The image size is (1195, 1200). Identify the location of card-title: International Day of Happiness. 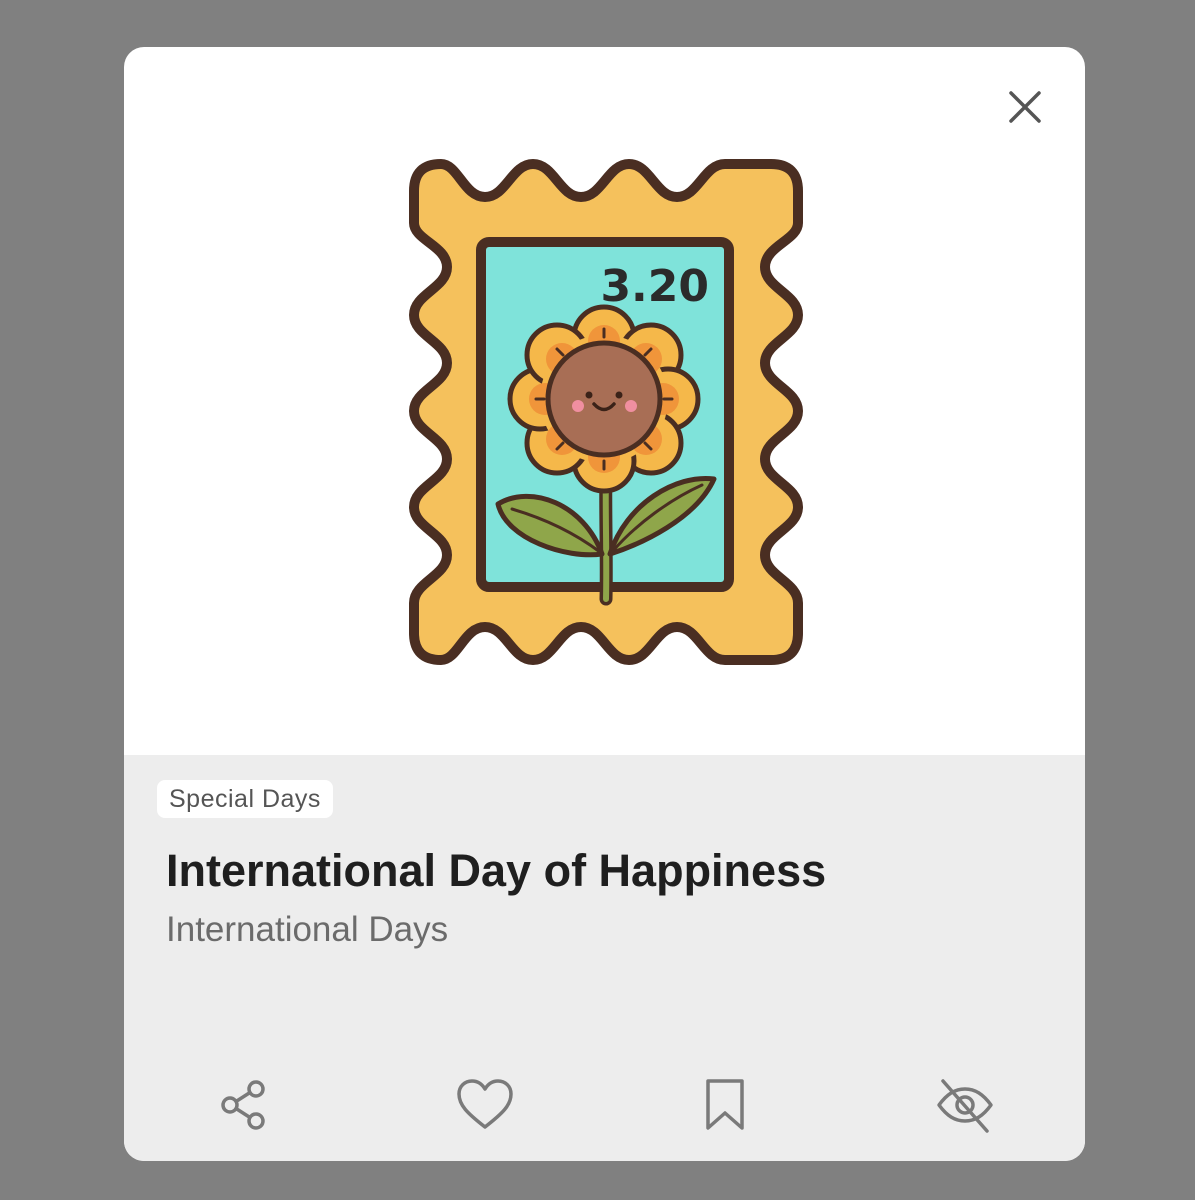
(496, 870).